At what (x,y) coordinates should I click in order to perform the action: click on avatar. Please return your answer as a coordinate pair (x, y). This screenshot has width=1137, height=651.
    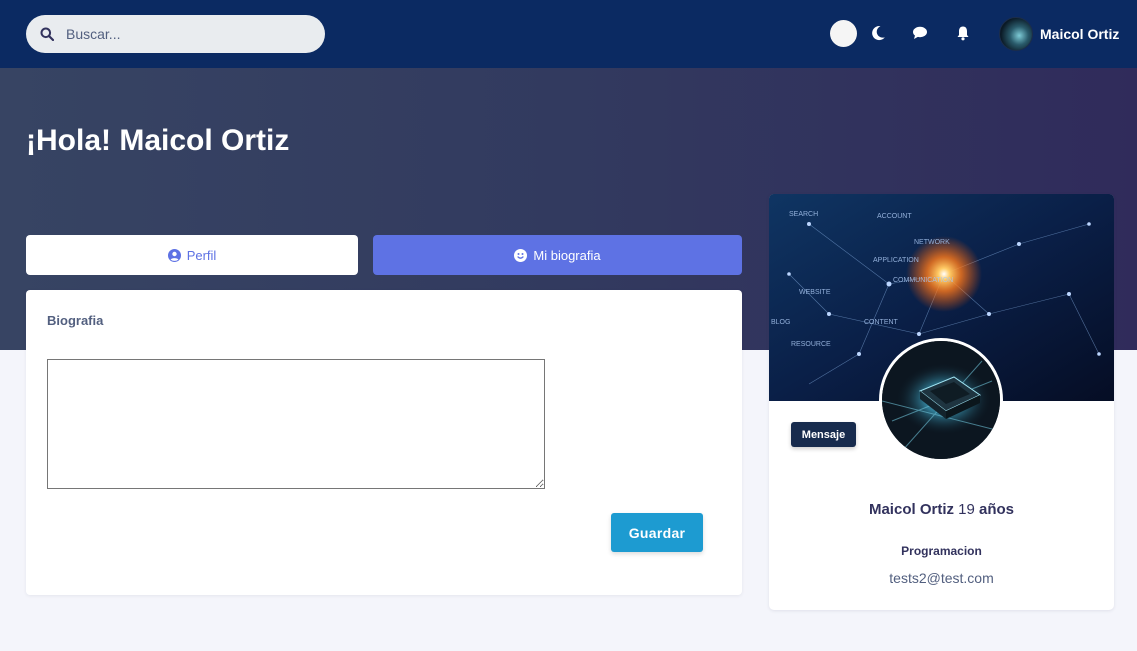
    Looking at the image, I should click on (1016, 34).